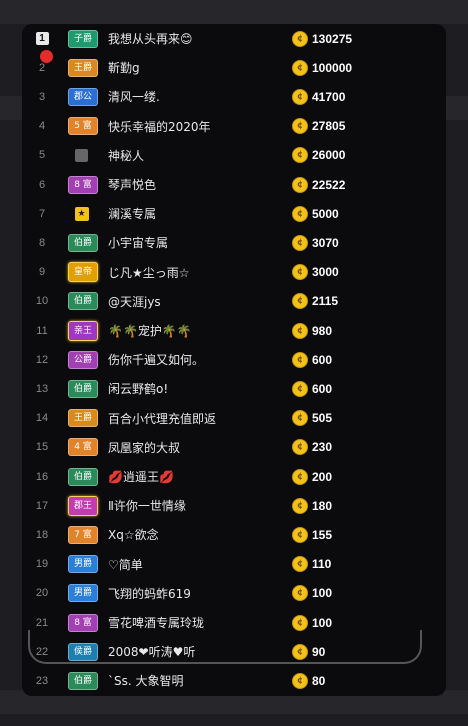  I want to click on ranking-row: 7 ★ 澜溪专属 ¢ 5000, so click(234, 213).